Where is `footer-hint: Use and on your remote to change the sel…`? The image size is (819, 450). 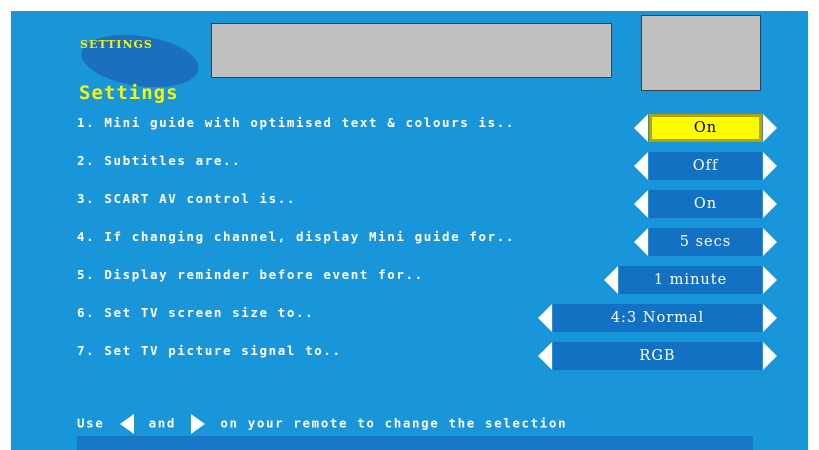 footer-hint: Use and on your remote to change the sel… is located at coordinates (322, 424).